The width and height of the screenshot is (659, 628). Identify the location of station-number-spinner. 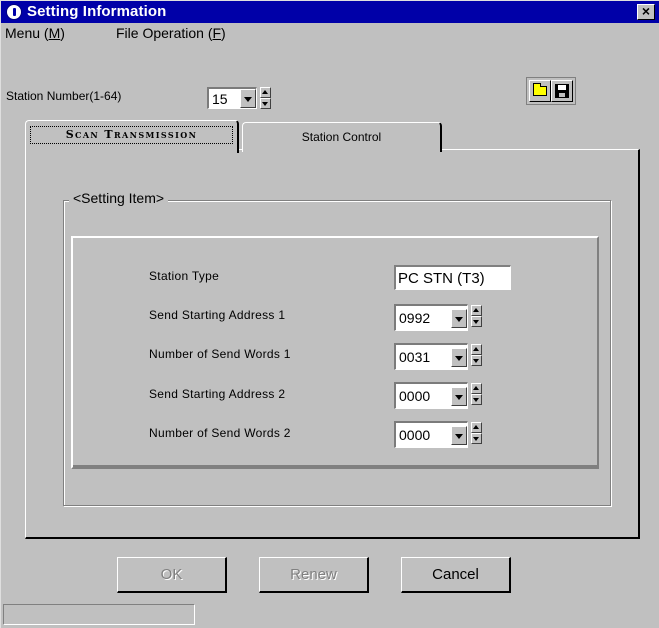
(265, 98).